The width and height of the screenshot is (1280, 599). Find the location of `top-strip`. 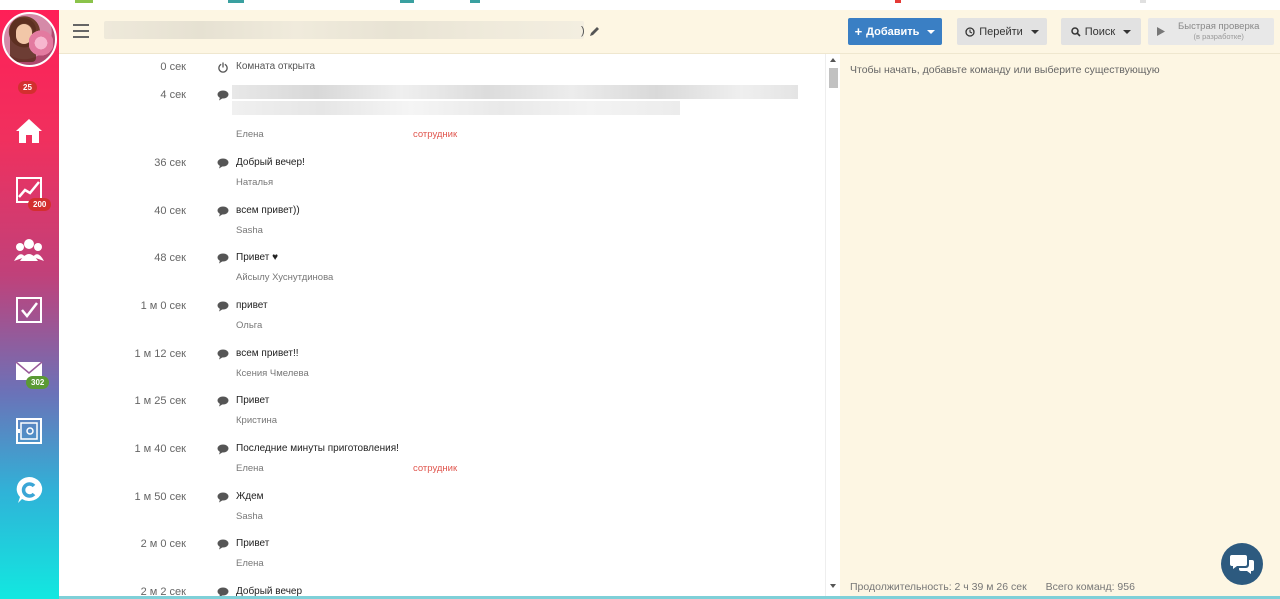

top-strip is located at coordinates (640, 5).